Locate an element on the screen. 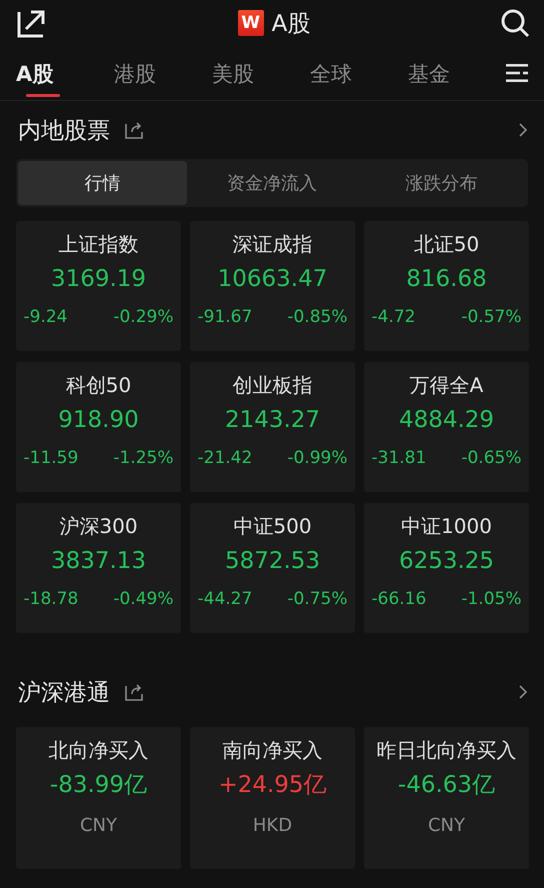  index-card: 创业板指 2143.27 -21.42 -0.99% is located at coordinates (272, 427).